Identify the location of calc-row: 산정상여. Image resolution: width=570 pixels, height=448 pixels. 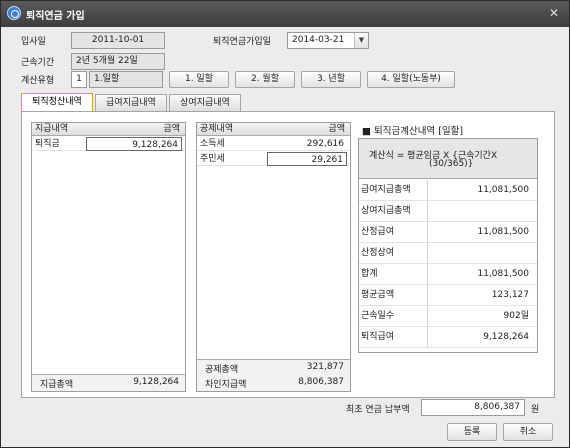
(448, 253).